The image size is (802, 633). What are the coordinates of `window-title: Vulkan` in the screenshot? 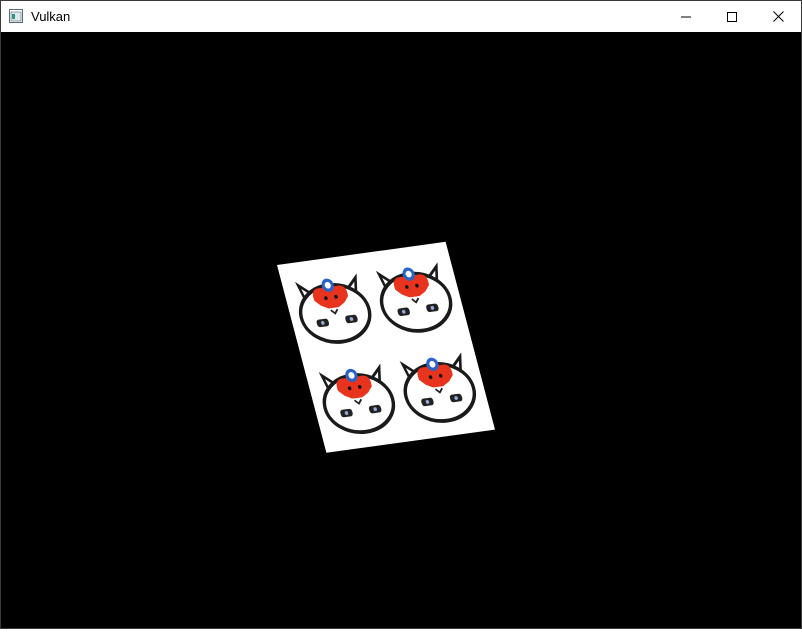 It's located at (51, 16).